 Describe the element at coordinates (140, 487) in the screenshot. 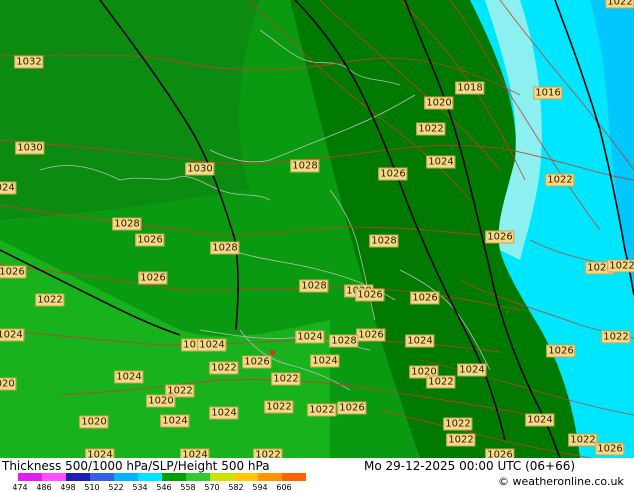

I see `scale-tick-label: 534` at that location.